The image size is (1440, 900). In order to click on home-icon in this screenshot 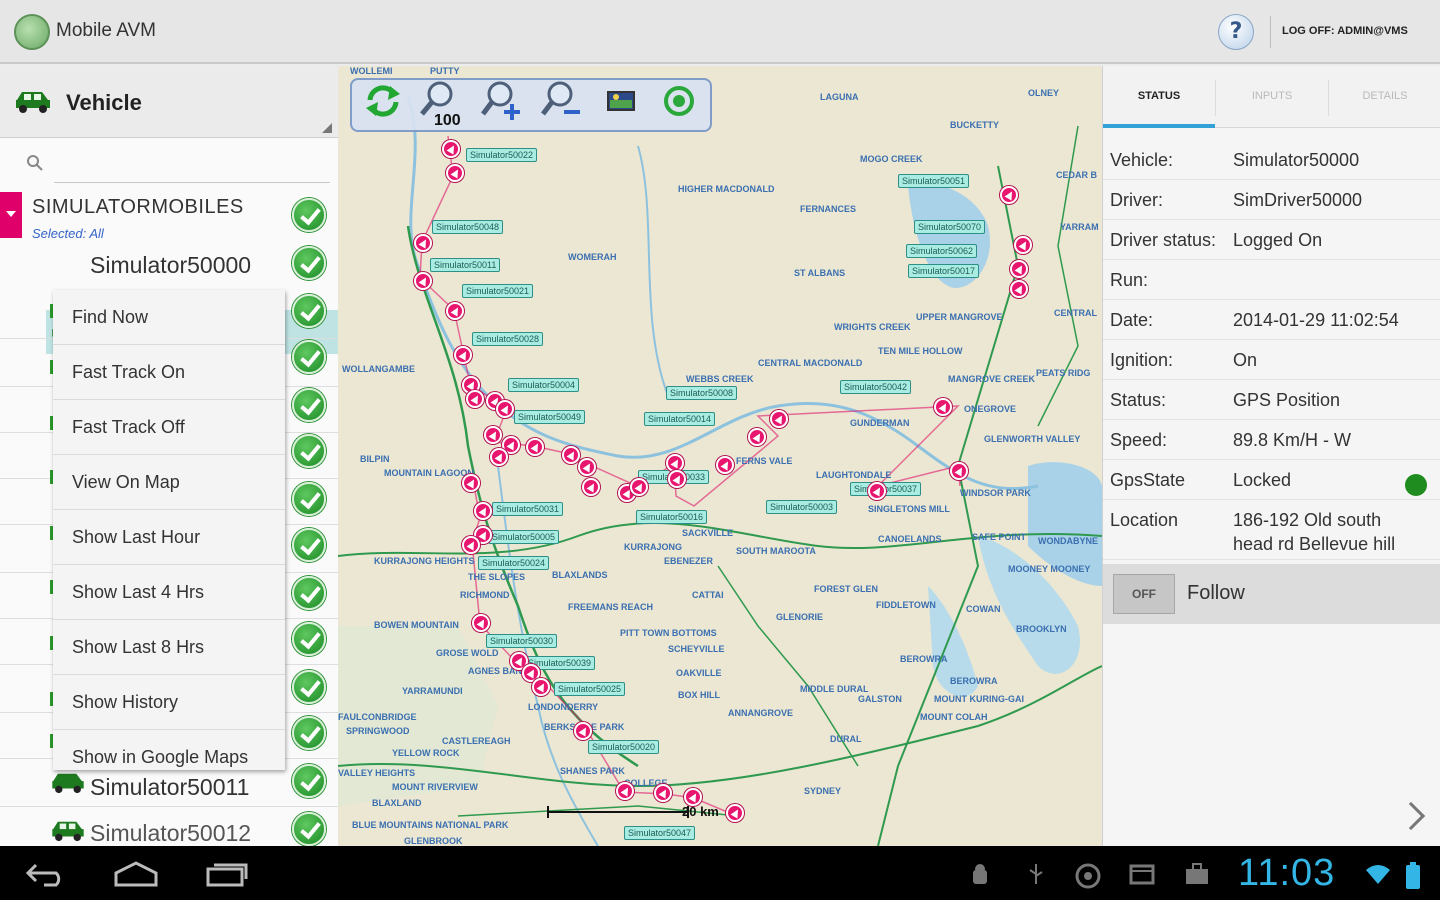, I will do `click(136, 873)`.